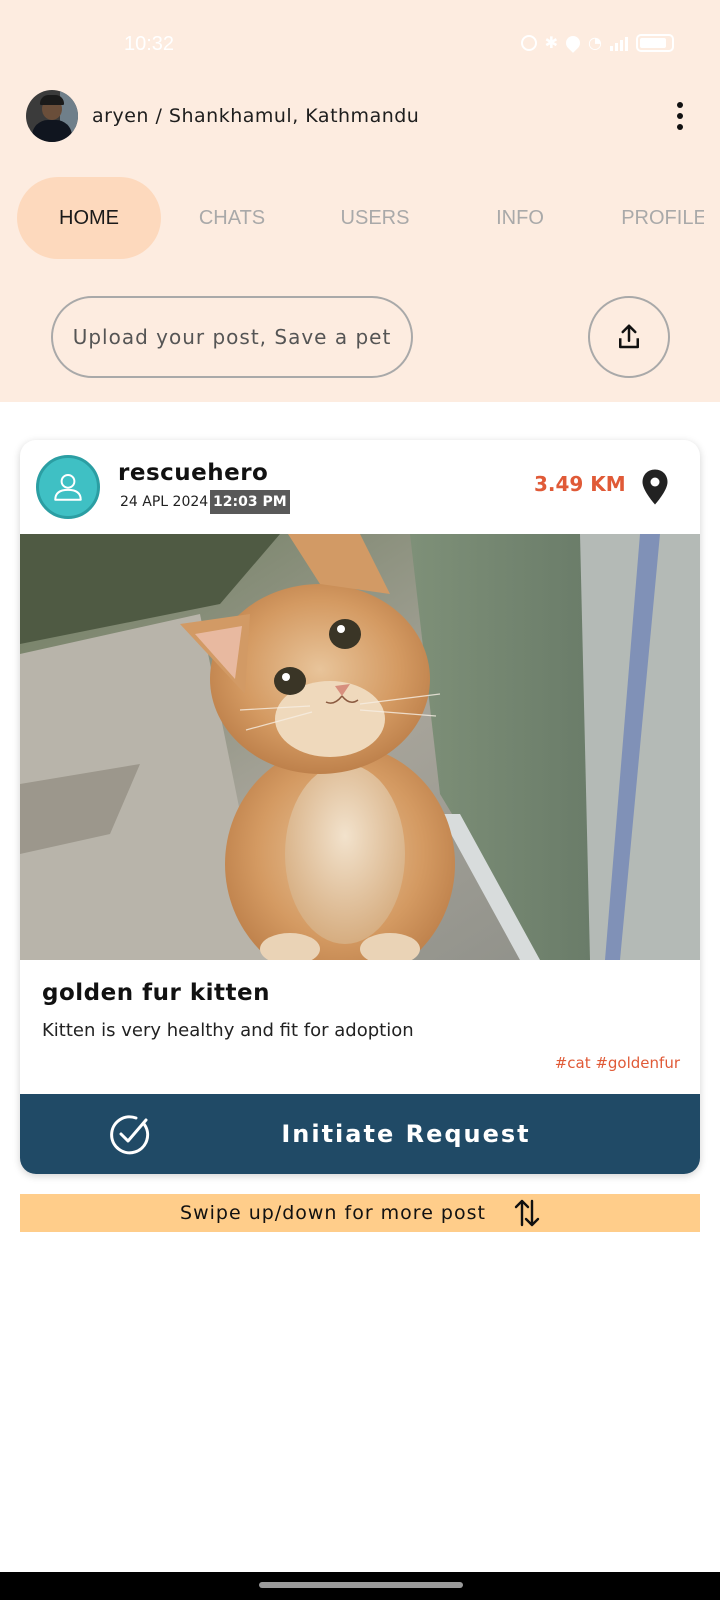 This screenshot has height=1600, width=720. What do you see at coordinates (52, 116) in the screenshot?
I see `user-avatar` at bounding box center [52, 116].